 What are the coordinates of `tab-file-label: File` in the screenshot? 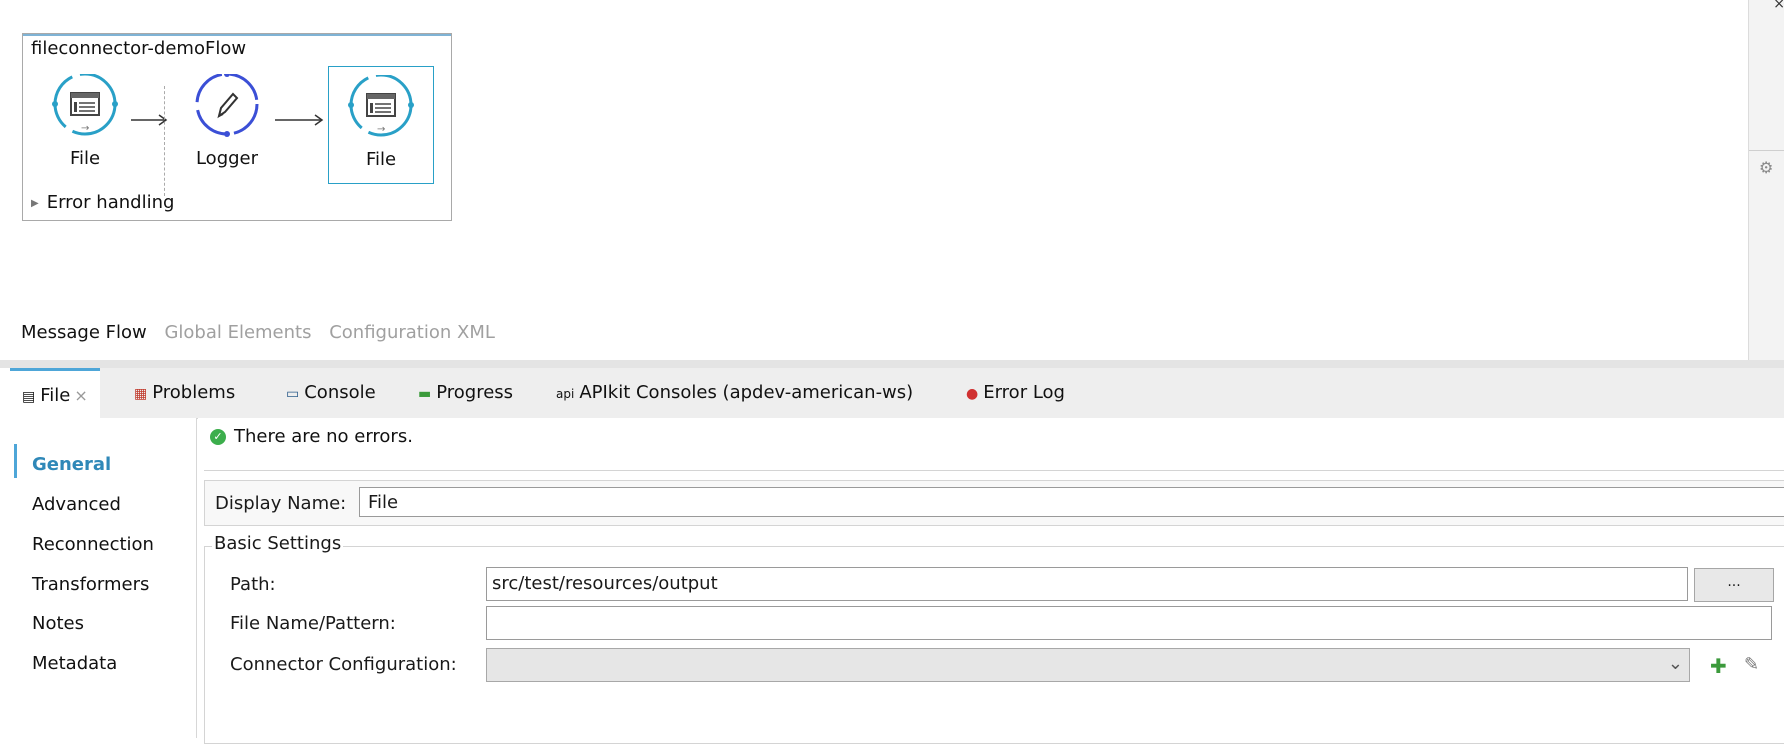 It's located at (55, 395).